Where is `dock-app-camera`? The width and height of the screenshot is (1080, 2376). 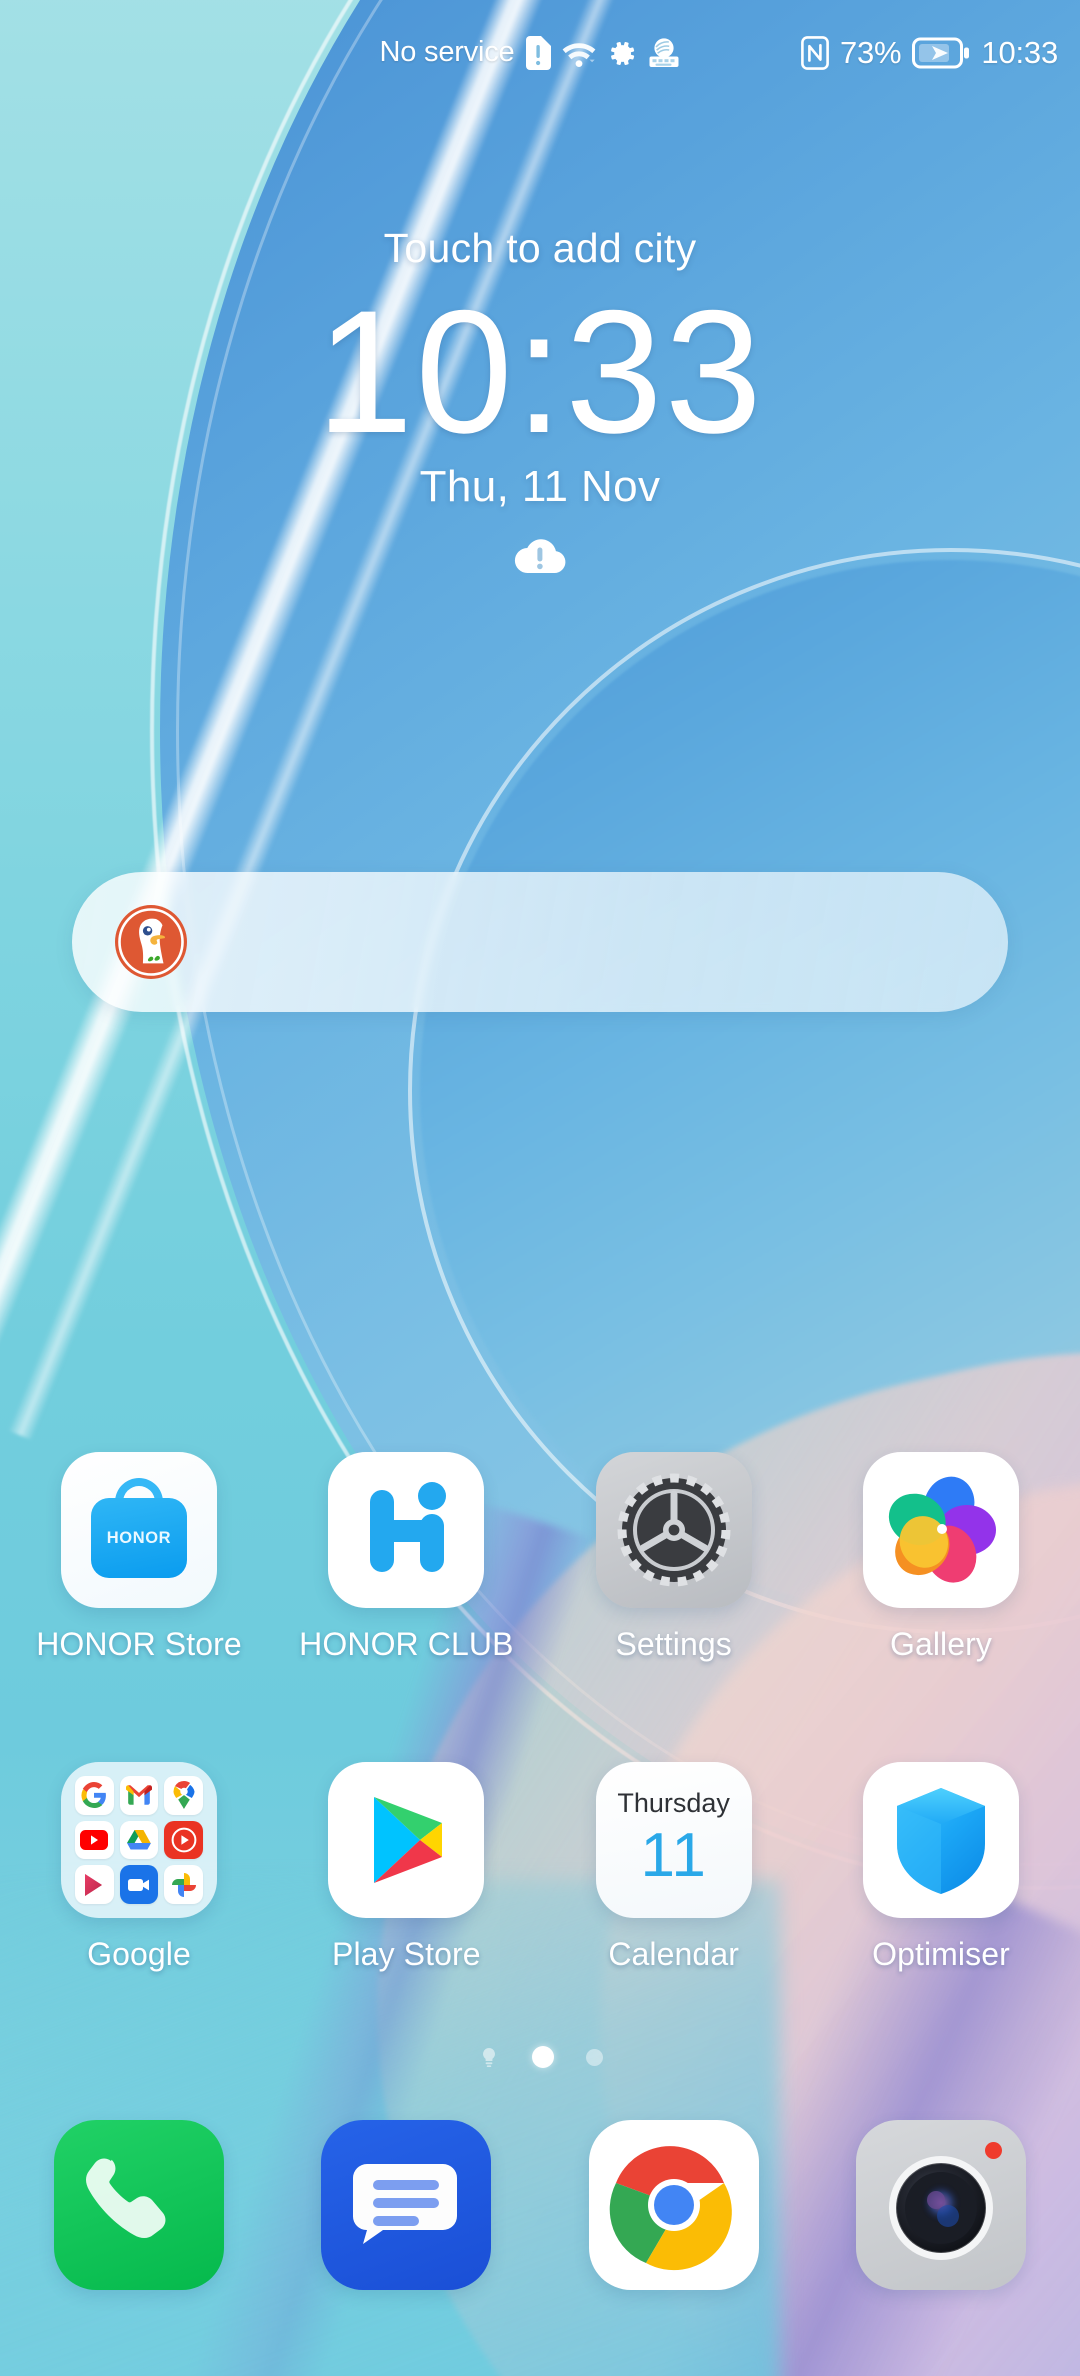 dock-app-camera is located at coordinates (941, 2205).